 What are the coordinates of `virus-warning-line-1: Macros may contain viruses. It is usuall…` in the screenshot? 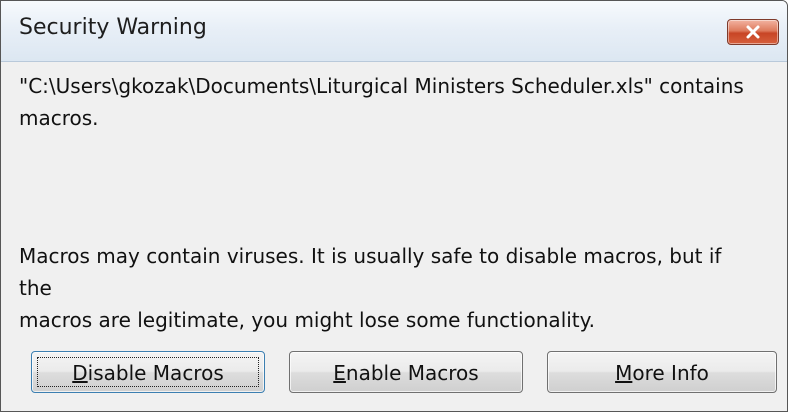 It's located at (370, 272).